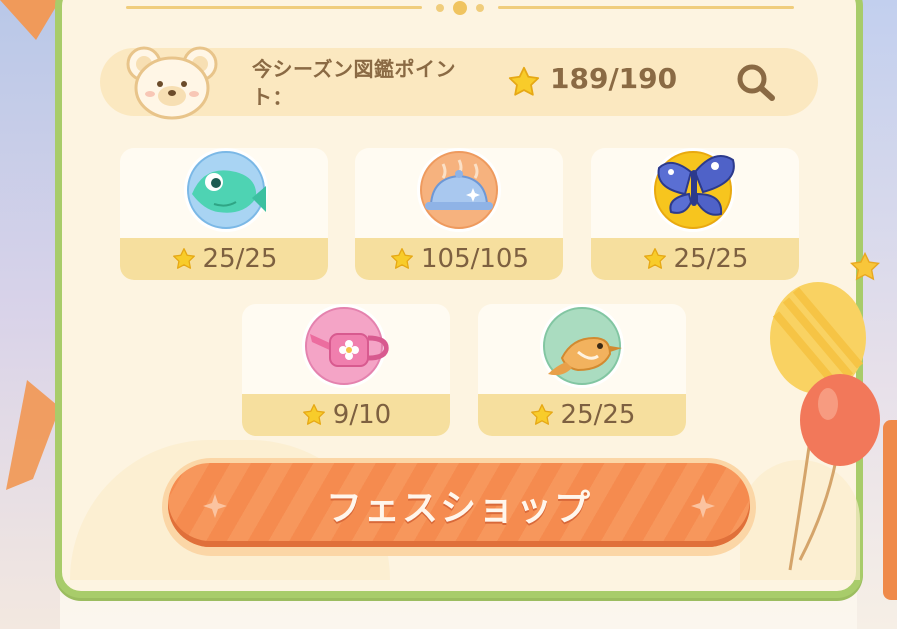 Image resolution: width=897 pixels, height=629 pixels. I want to click on fish-icon, so click(226, 190).